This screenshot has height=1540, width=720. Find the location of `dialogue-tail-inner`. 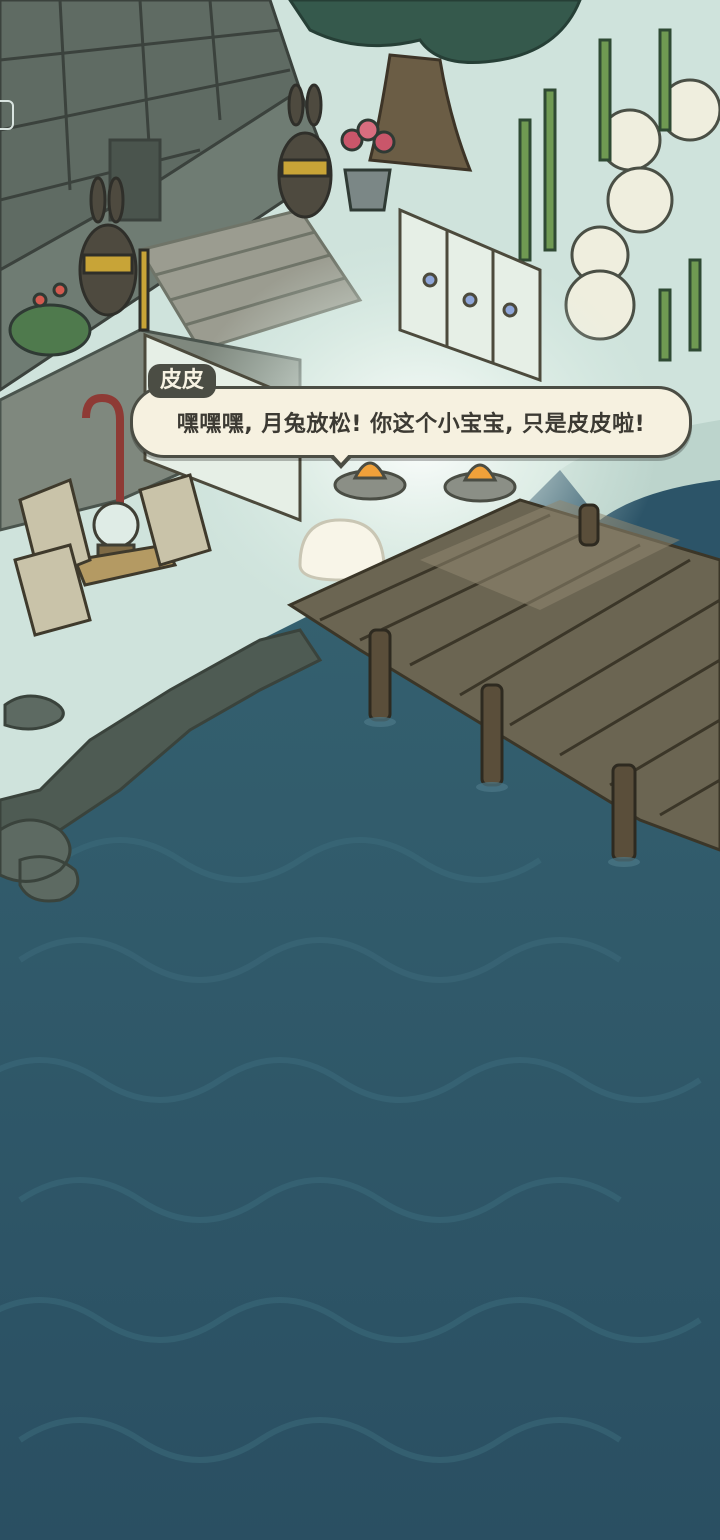

dialogue-tail-inner is located at coordinates (341, 457).